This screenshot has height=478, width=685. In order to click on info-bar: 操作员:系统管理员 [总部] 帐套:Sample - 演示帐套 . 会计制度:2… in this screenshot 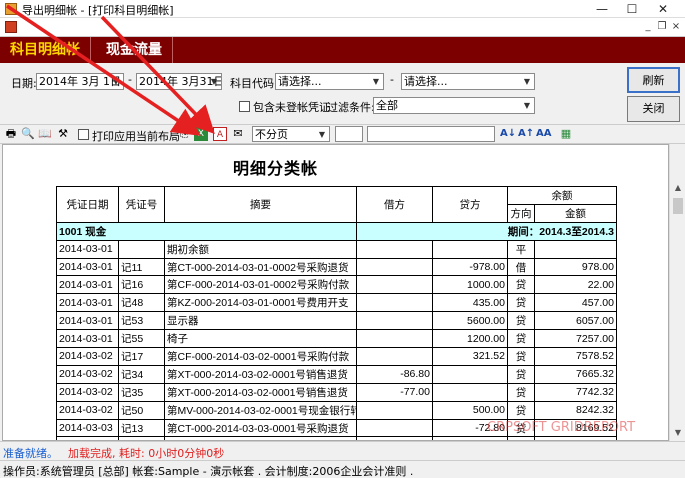, I will do `click(342, 469)`.